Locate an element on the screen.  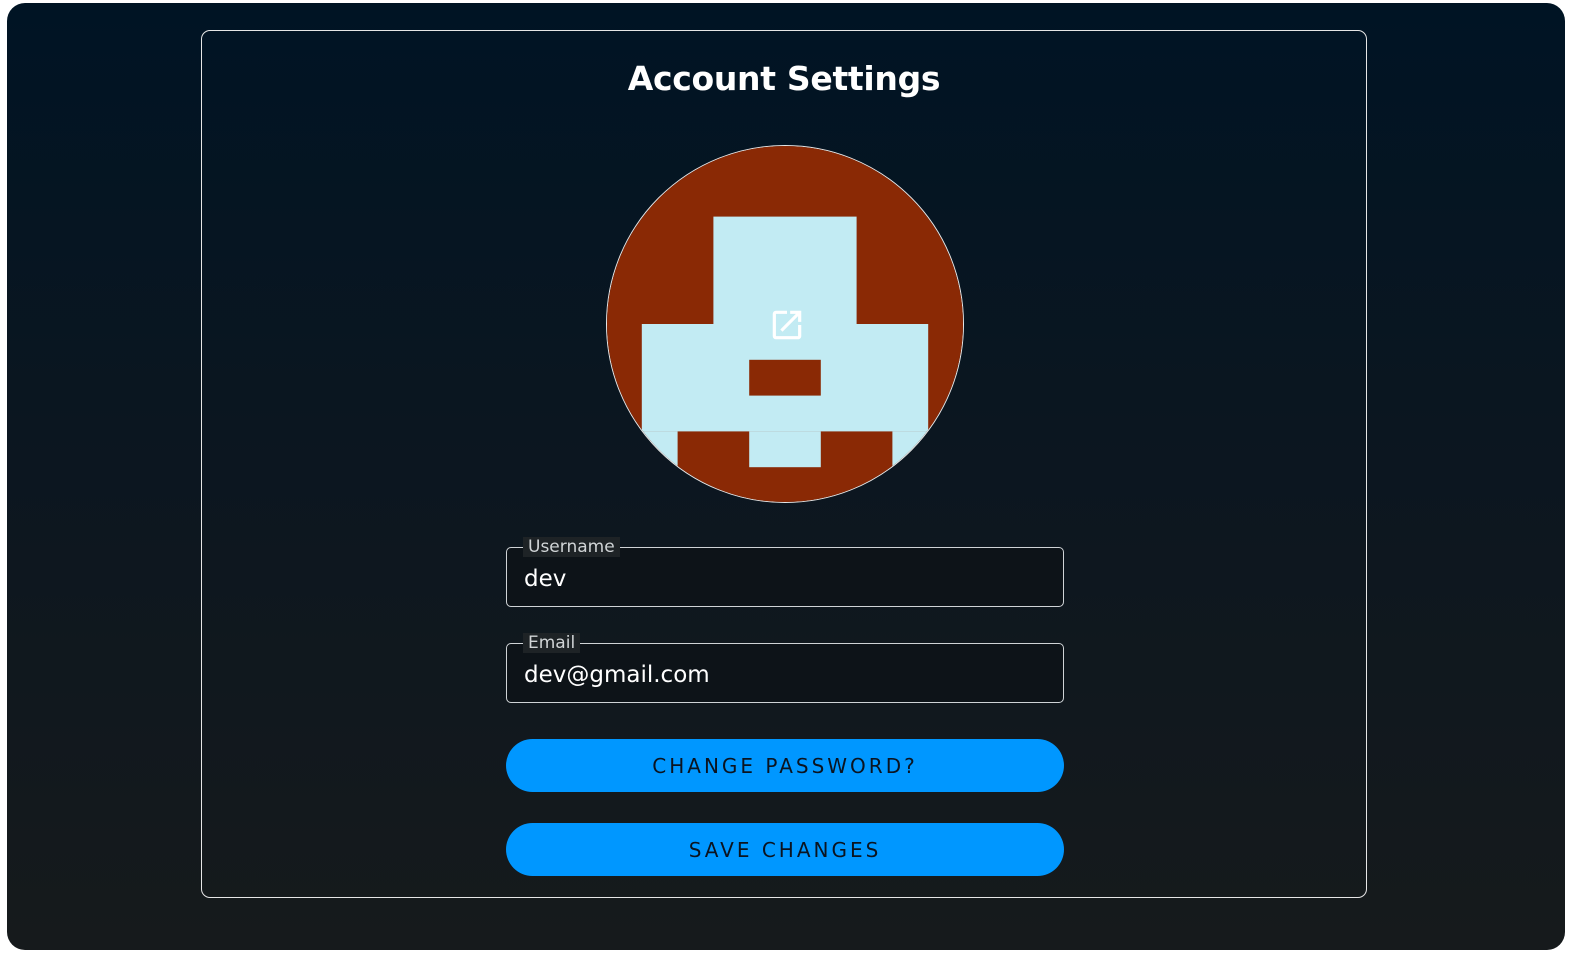
open-in-new-icon is located at coordinates (787, 325).